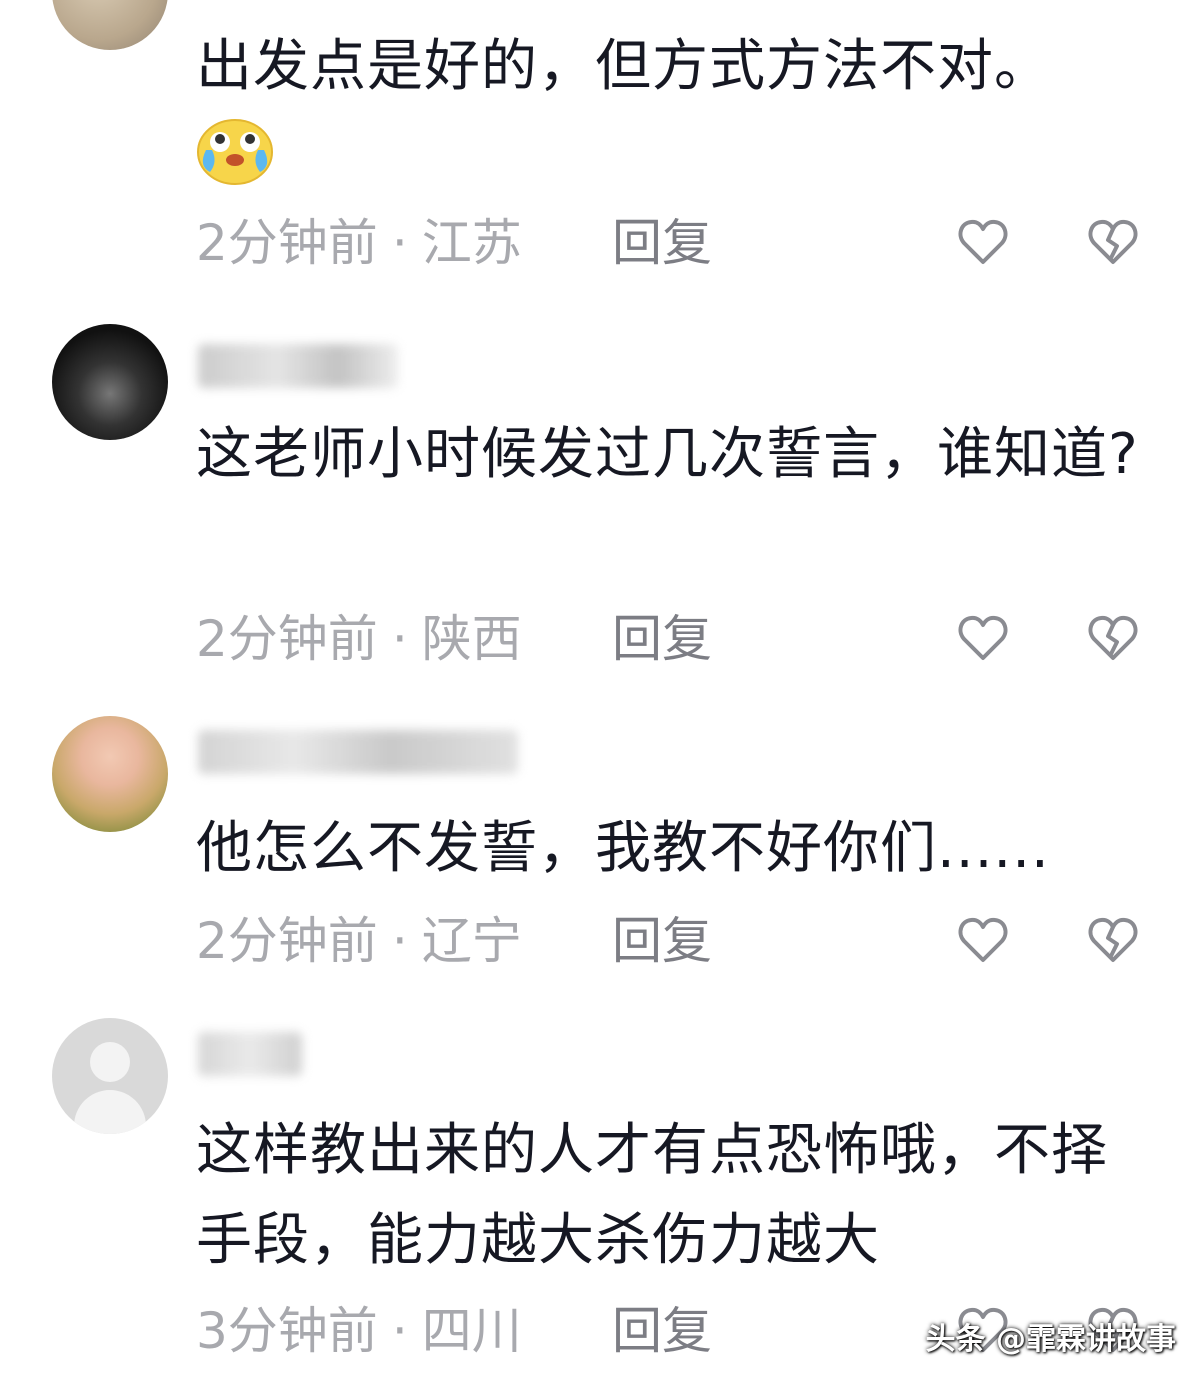 The height and width of the screenshot is (1388, 1200). I want to click on comment-meta: 2分钟前 · 陕西, so click(359, 639).